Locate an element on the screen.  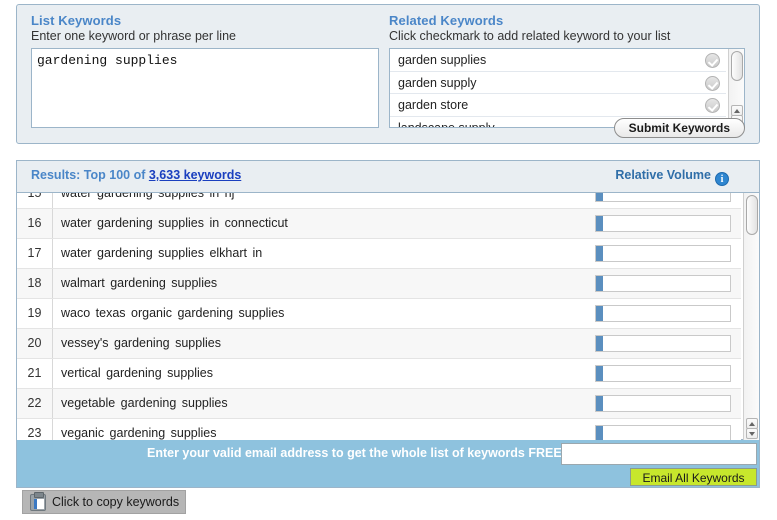
table-row: 15 water gardening supplies in nj is located at coordinates (379, 201).